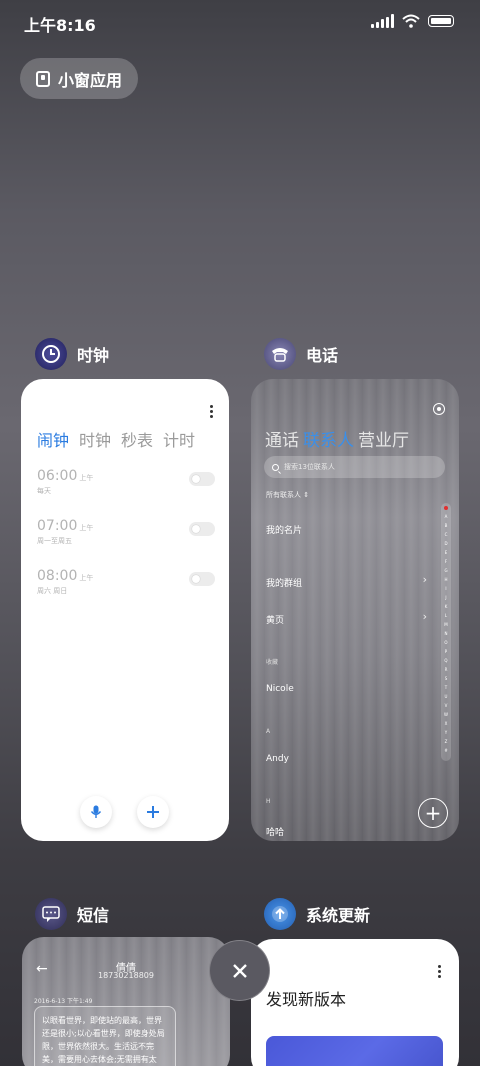  What do you see at coordinates (93, 355) in the screenshot?
I see `clock-app-name: 时钟` at bounding box center [93, 355].